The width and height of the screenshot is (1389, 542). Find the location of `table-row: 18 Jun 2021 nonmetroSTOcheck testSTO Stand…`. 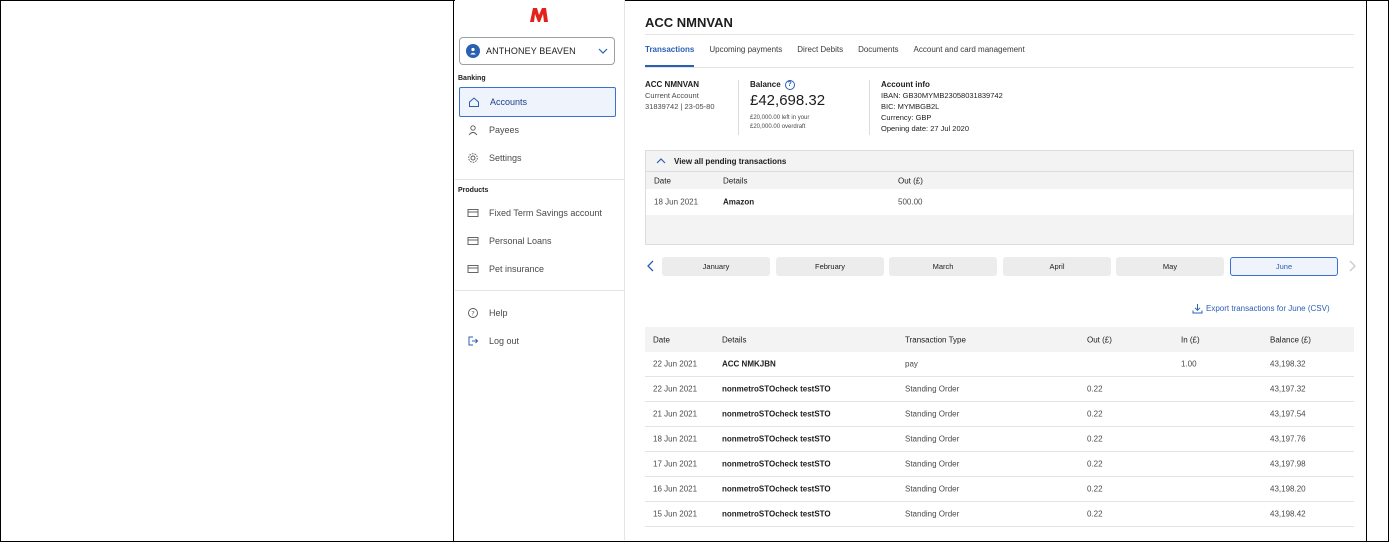

table-row: 18 Jun 2021 nonmetroSTOcheck testSTO Stand… is located at coordinates (999, 439).